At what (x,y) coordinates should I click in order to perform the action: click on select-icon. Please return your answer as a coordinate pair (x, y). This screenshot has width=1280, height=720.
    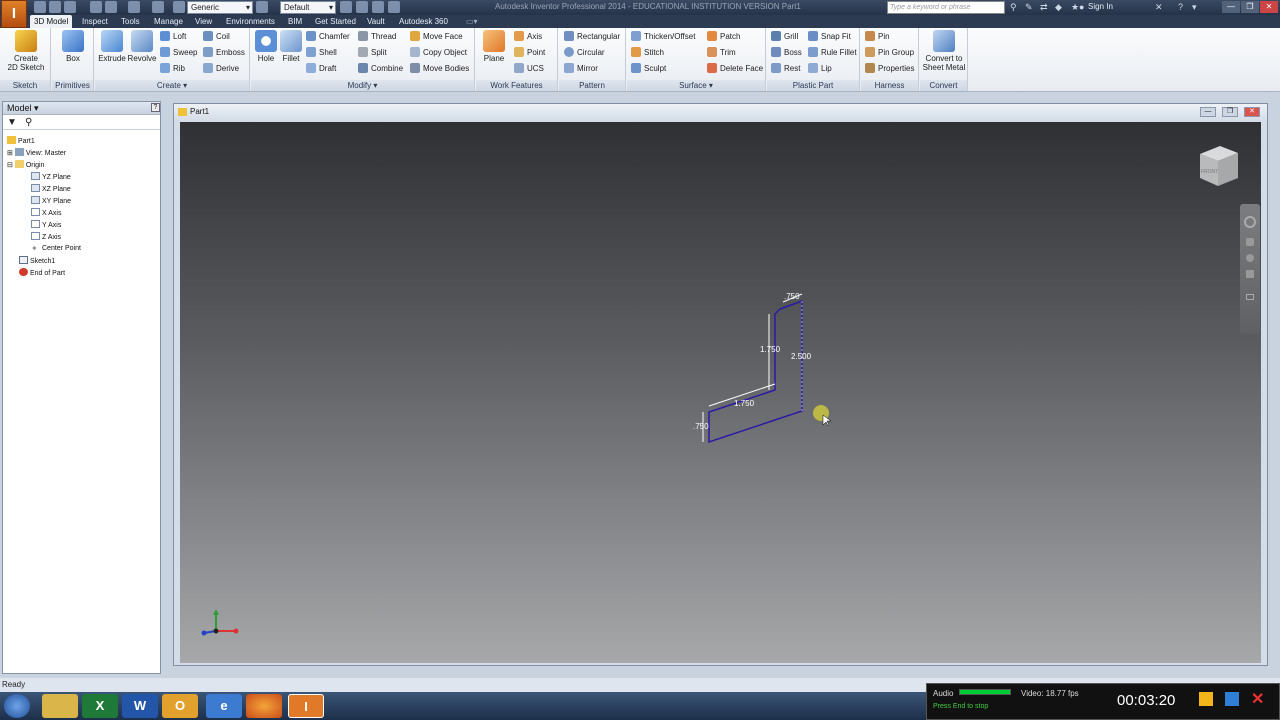
    Looking at the image, I should click on (158, 7).